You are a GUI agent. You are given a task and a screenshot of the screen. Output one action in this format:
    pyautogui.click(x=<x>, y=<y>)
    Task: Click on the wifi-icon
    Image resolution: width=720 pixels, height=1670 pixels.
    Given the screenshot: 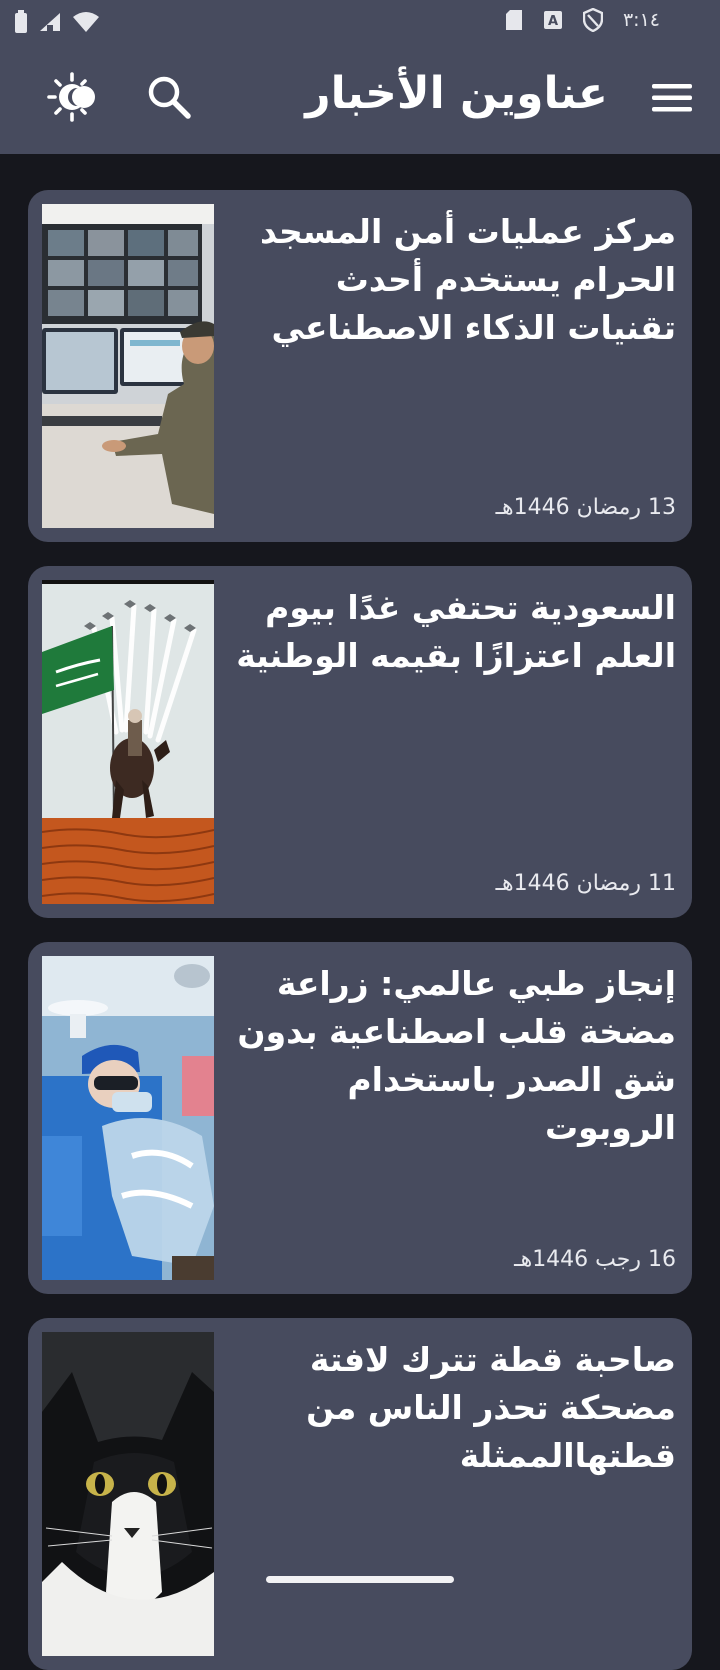 What is the action you would take?
    pyautogui.click(x=86, y=22)
    